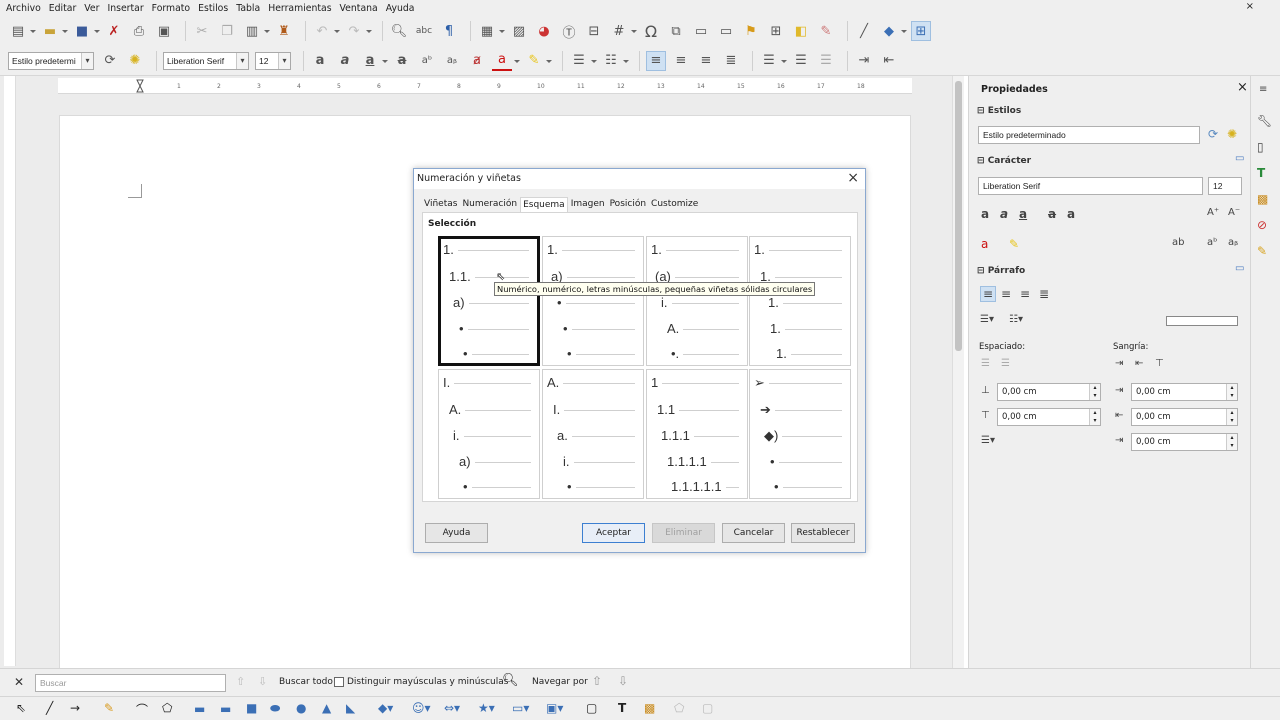 The height and width of the screenshot is (720, 1280). I want to click on cancel-button: Cancelar, so click(753, 533).